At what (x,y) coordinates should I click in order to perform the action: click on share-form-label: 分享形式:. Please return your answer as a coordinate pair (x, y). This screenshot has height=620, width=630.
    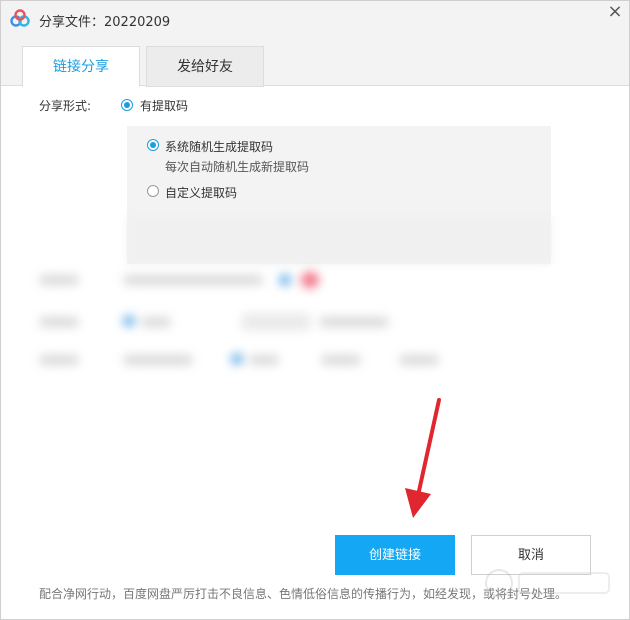
    Looking at the image, I should click on (65, 106).